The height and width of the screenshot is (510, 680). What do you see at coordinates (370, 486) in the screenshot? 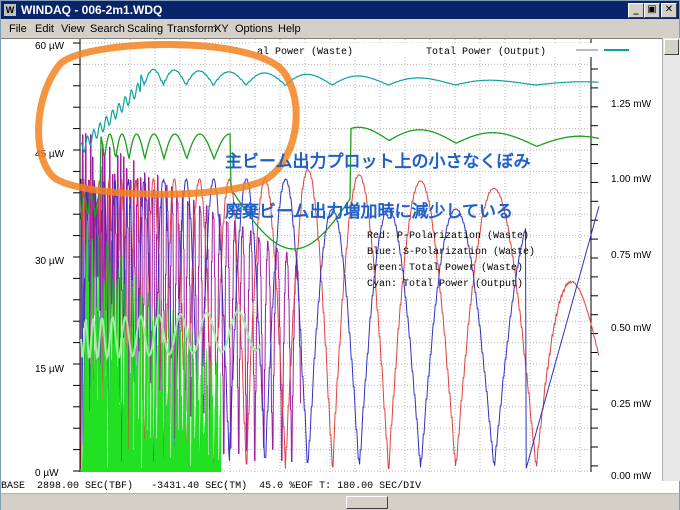
I see `status-t: T: 180.00 SEC/DIV` at bounding box center [370, 486].